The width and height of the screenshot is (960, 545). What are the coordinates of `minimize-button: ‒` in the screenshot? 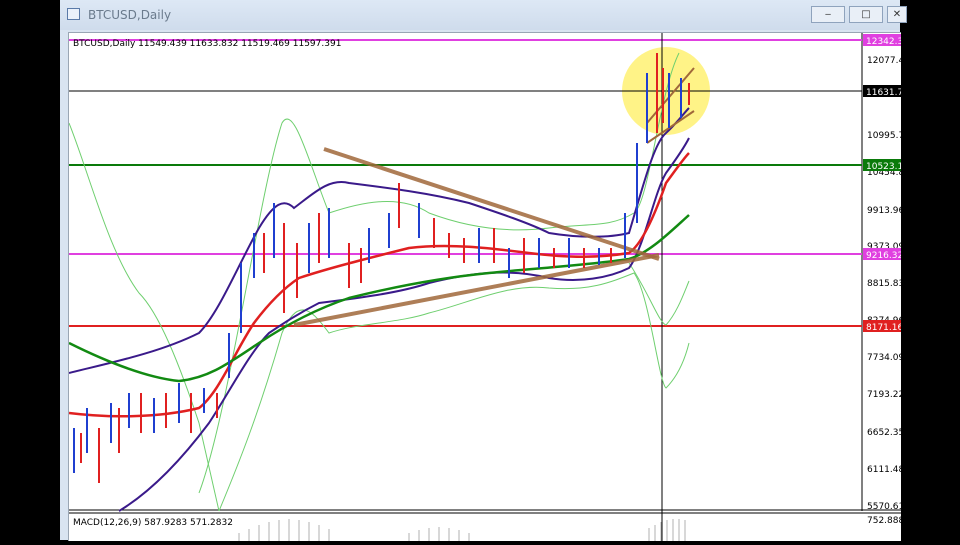 It's located at (828, 14).